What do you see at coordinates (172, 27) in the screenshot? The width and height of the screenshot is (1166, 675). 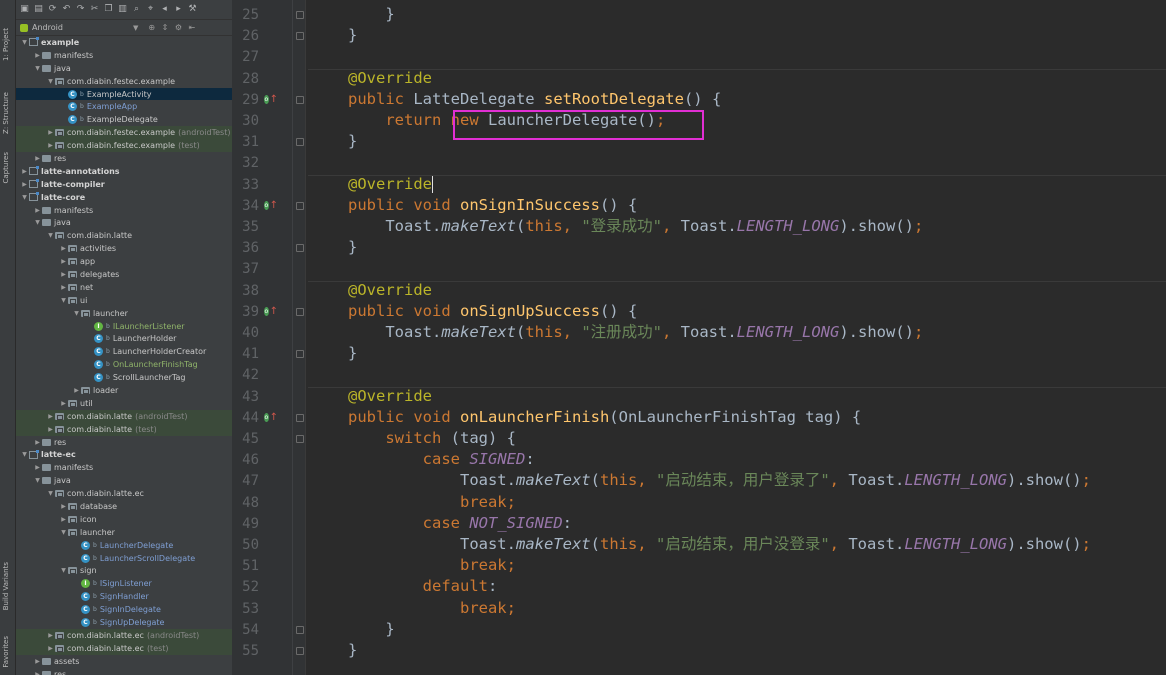 I see `panel-settings-icon: ⊕ ⇕ ⚙ ⇤` at bounding box center [172, 27].